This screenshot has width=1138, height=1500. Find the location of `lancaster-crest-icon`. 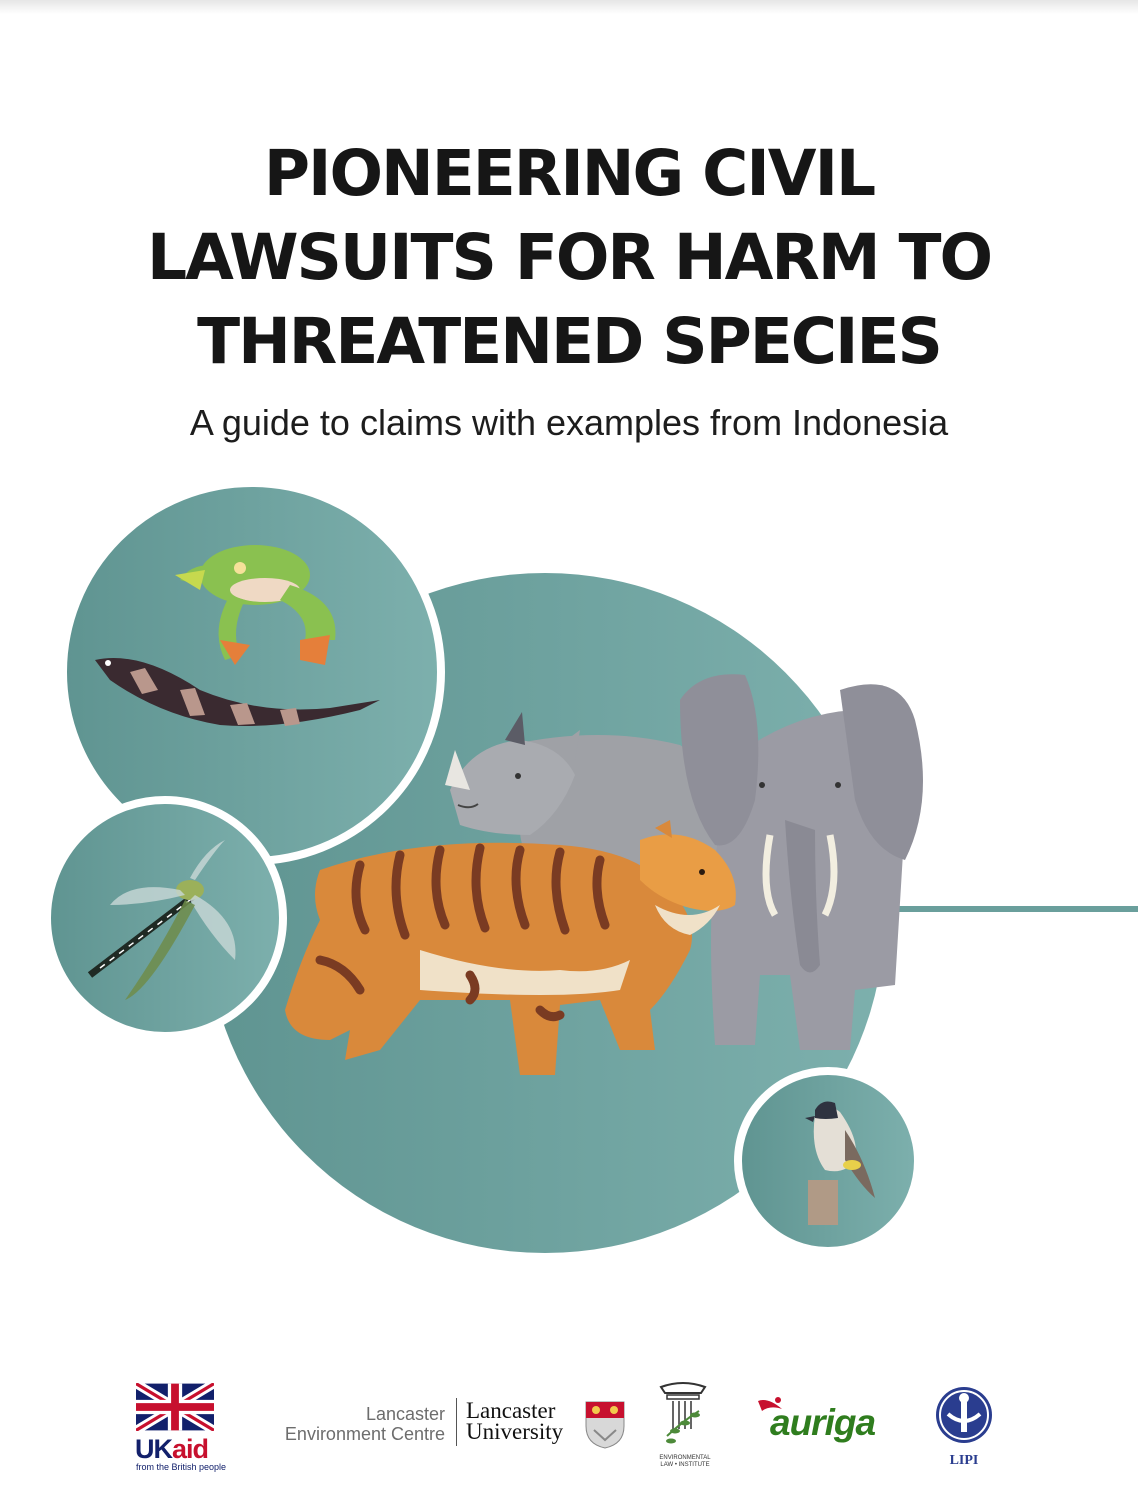

lancaster-crest-icon is located at coordinates (605, 1425).